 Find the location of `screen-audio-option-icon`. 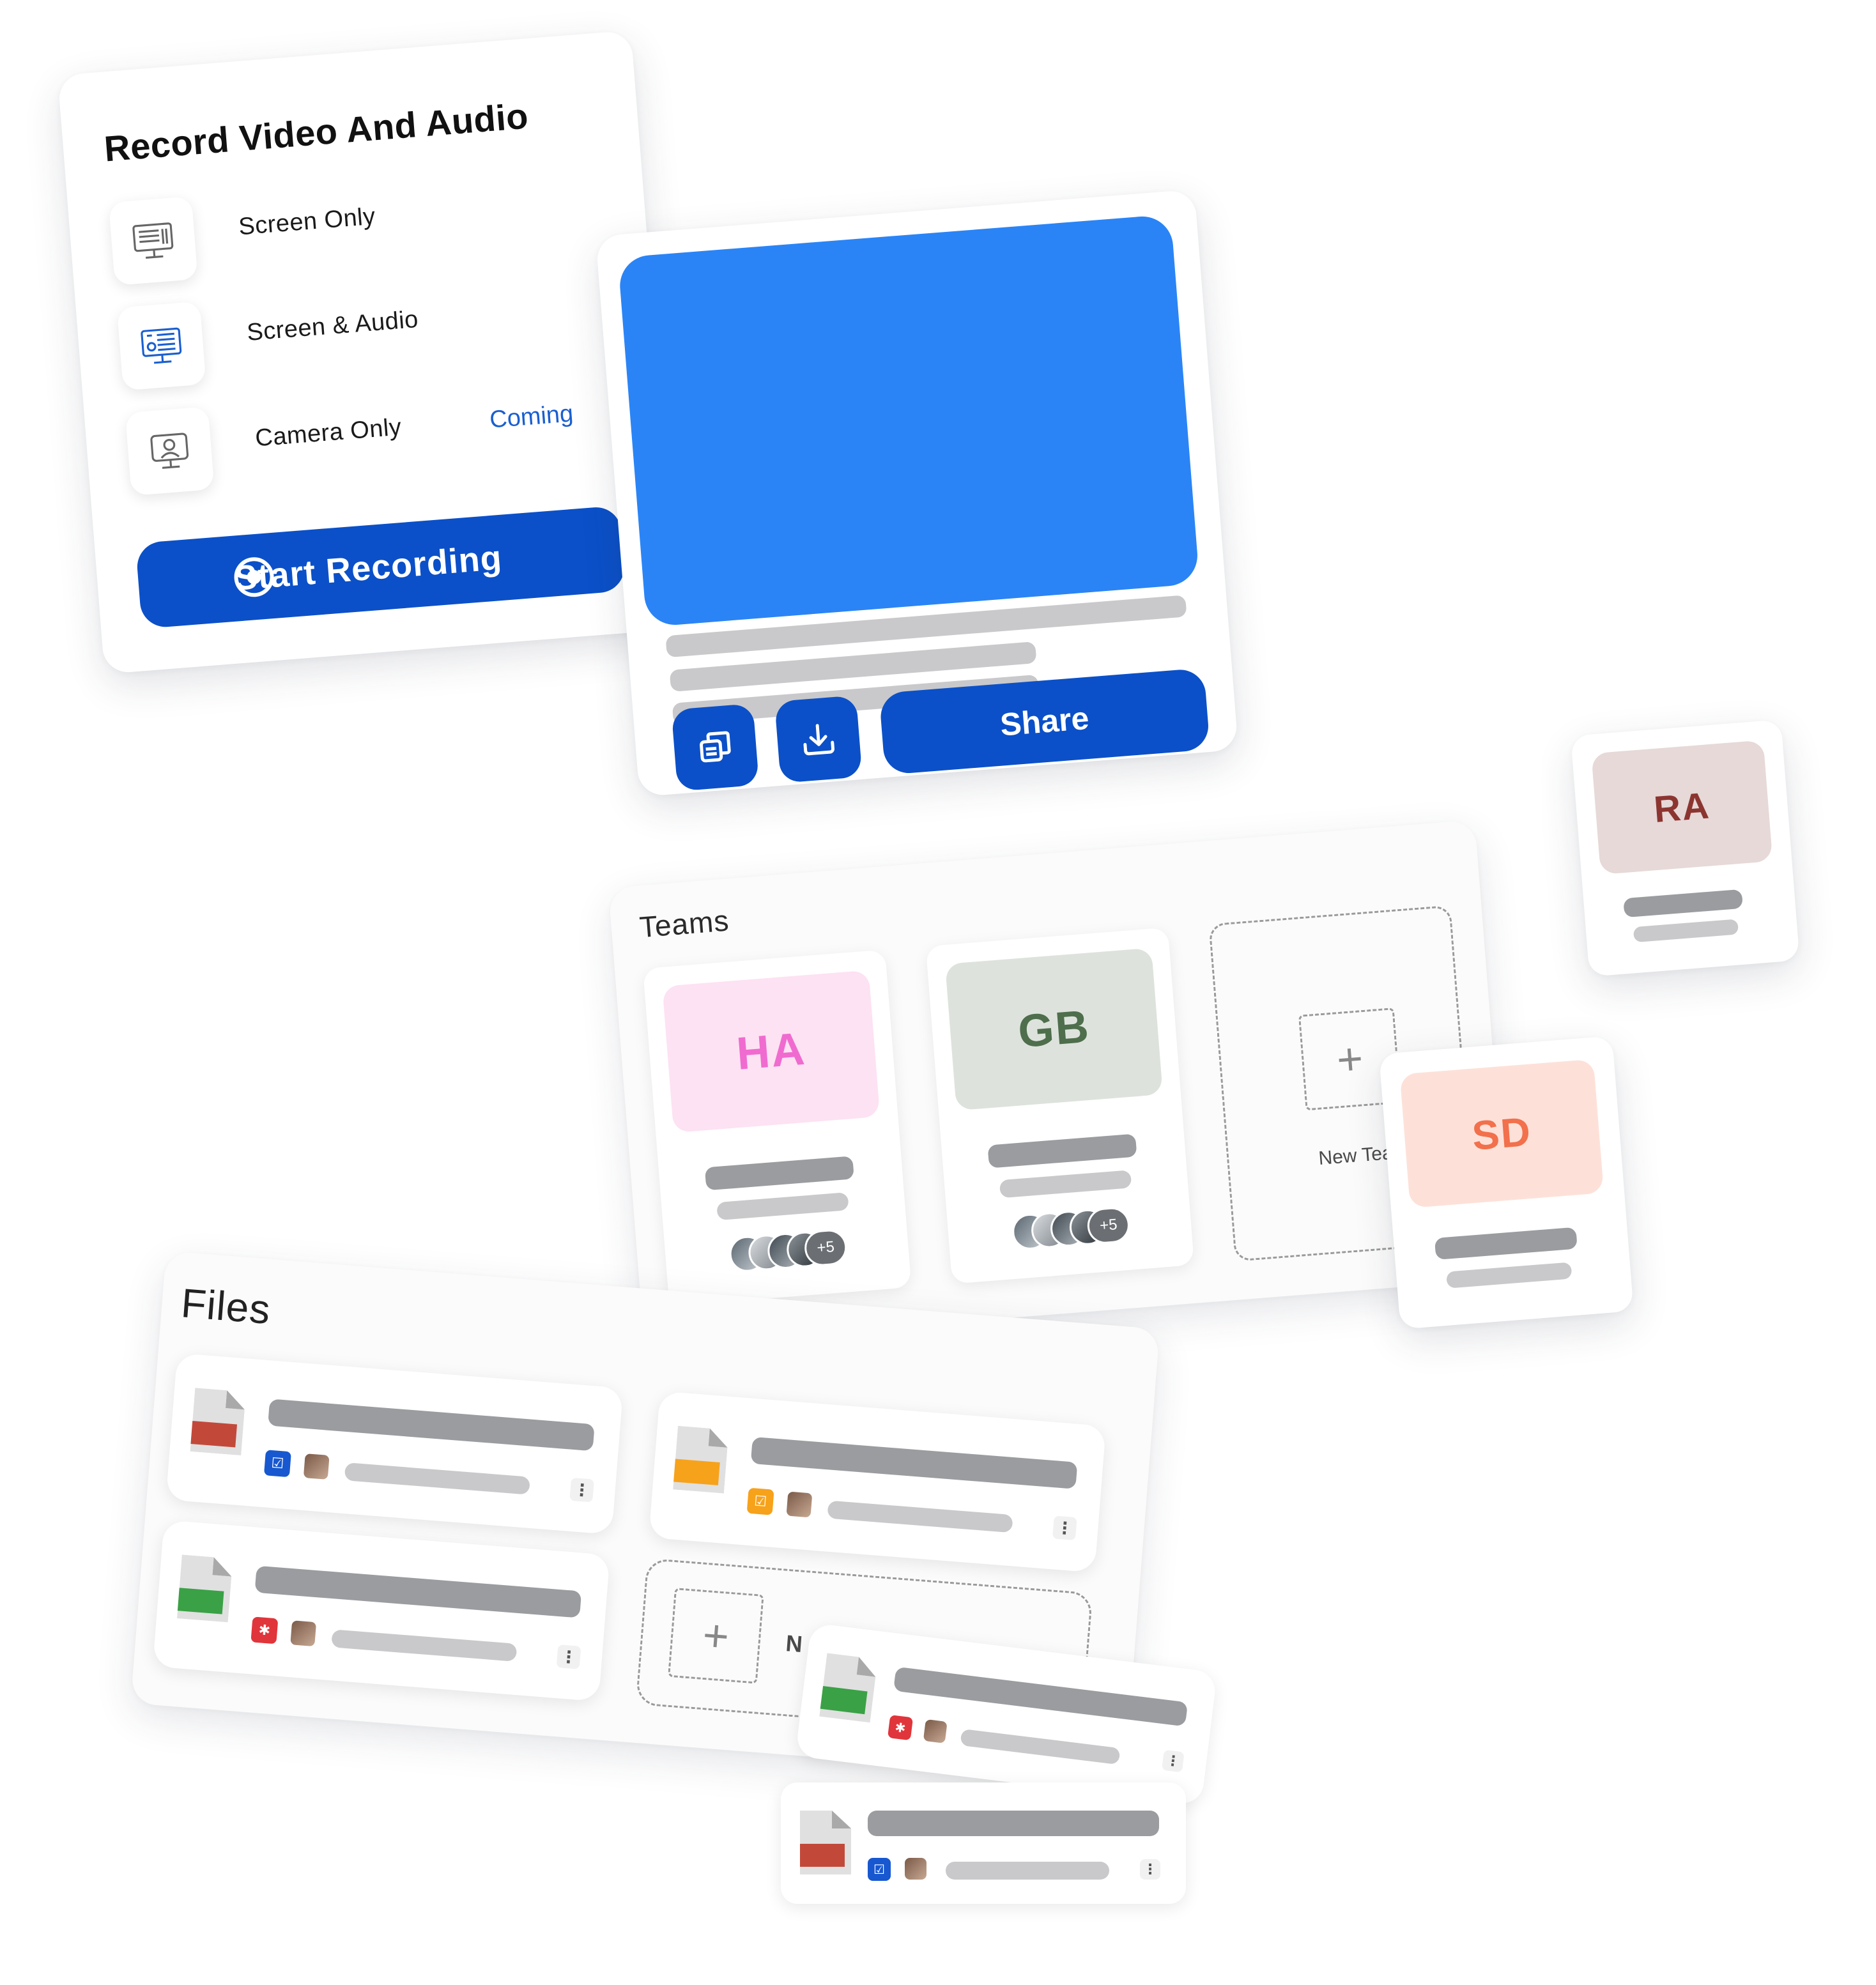

screen-audio-option-icon is located at coordinates (161, 346).